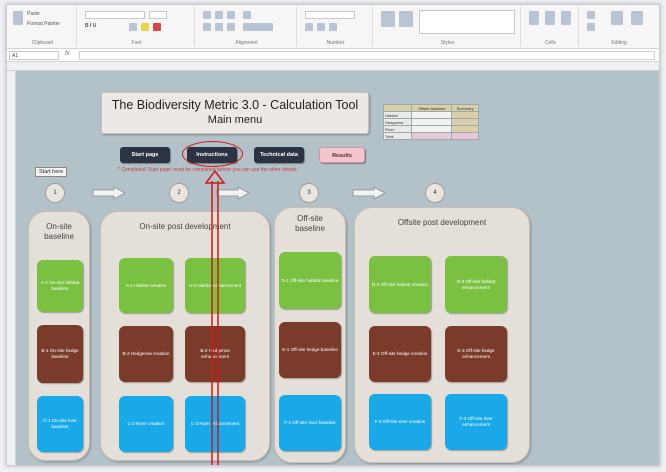 This screenshot has width=666, height=472. Describe the element at coordinates (550, 18) in the screenshot. I see `delete-icon` at that location.